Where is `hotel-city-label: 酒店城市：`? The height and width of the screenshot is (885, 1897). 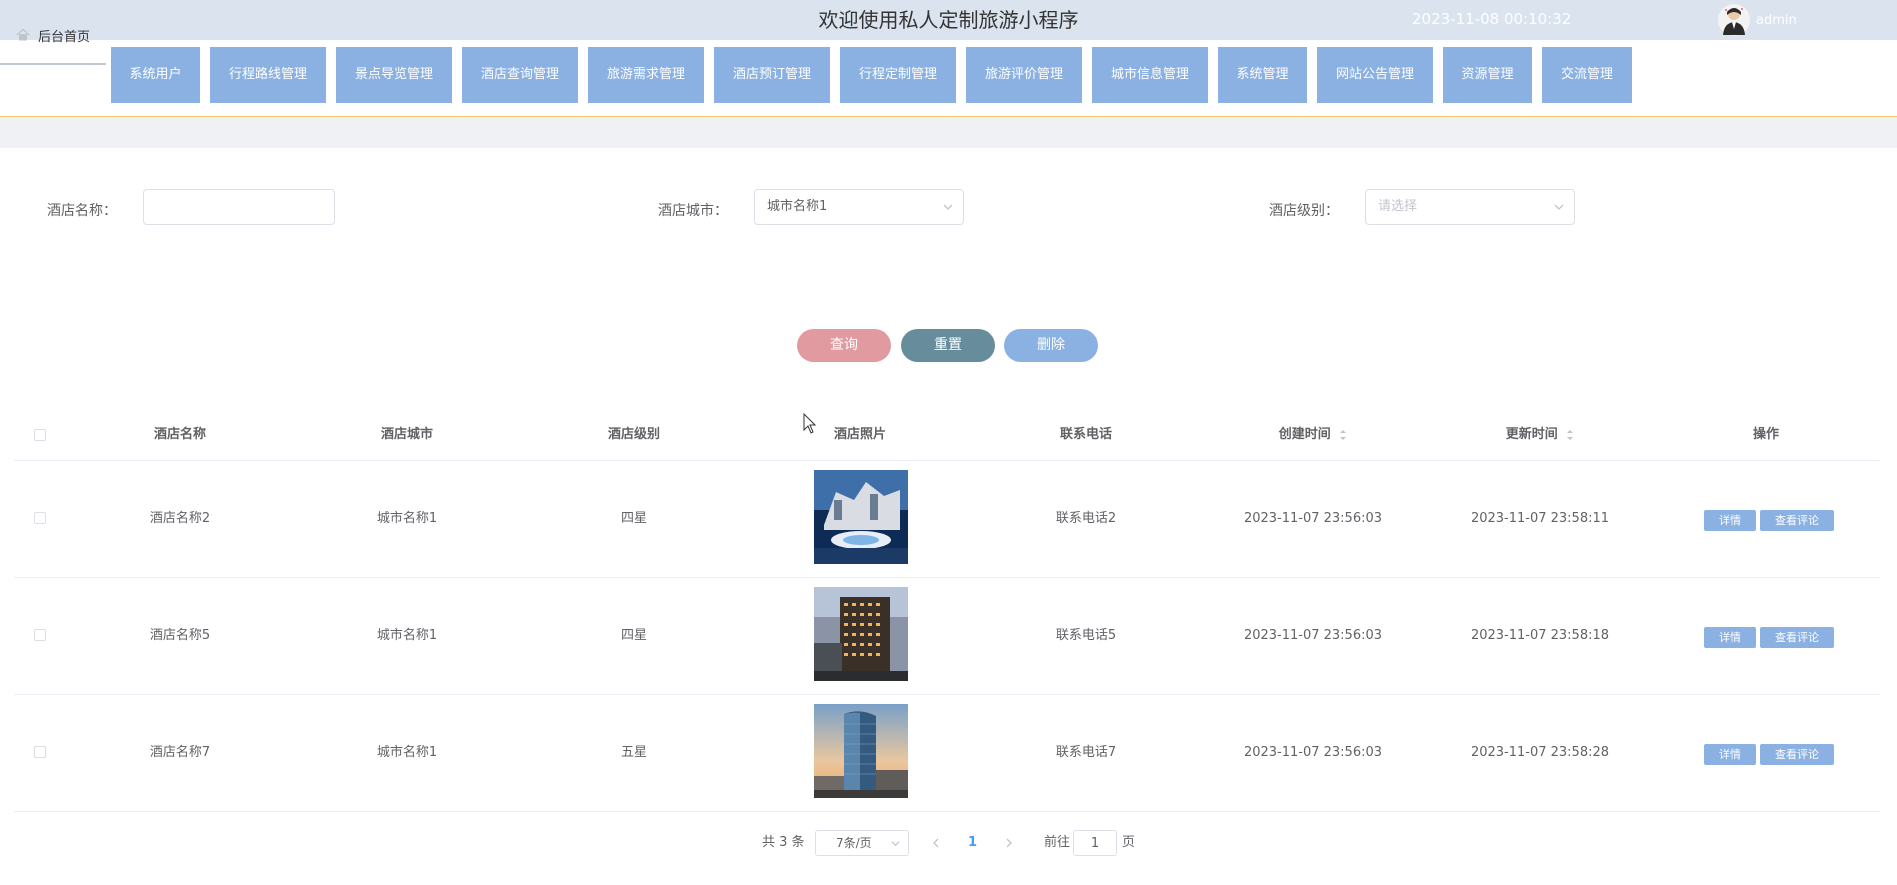
hotel-city-label: 酒店城市： is located at coordinates (693, 211).